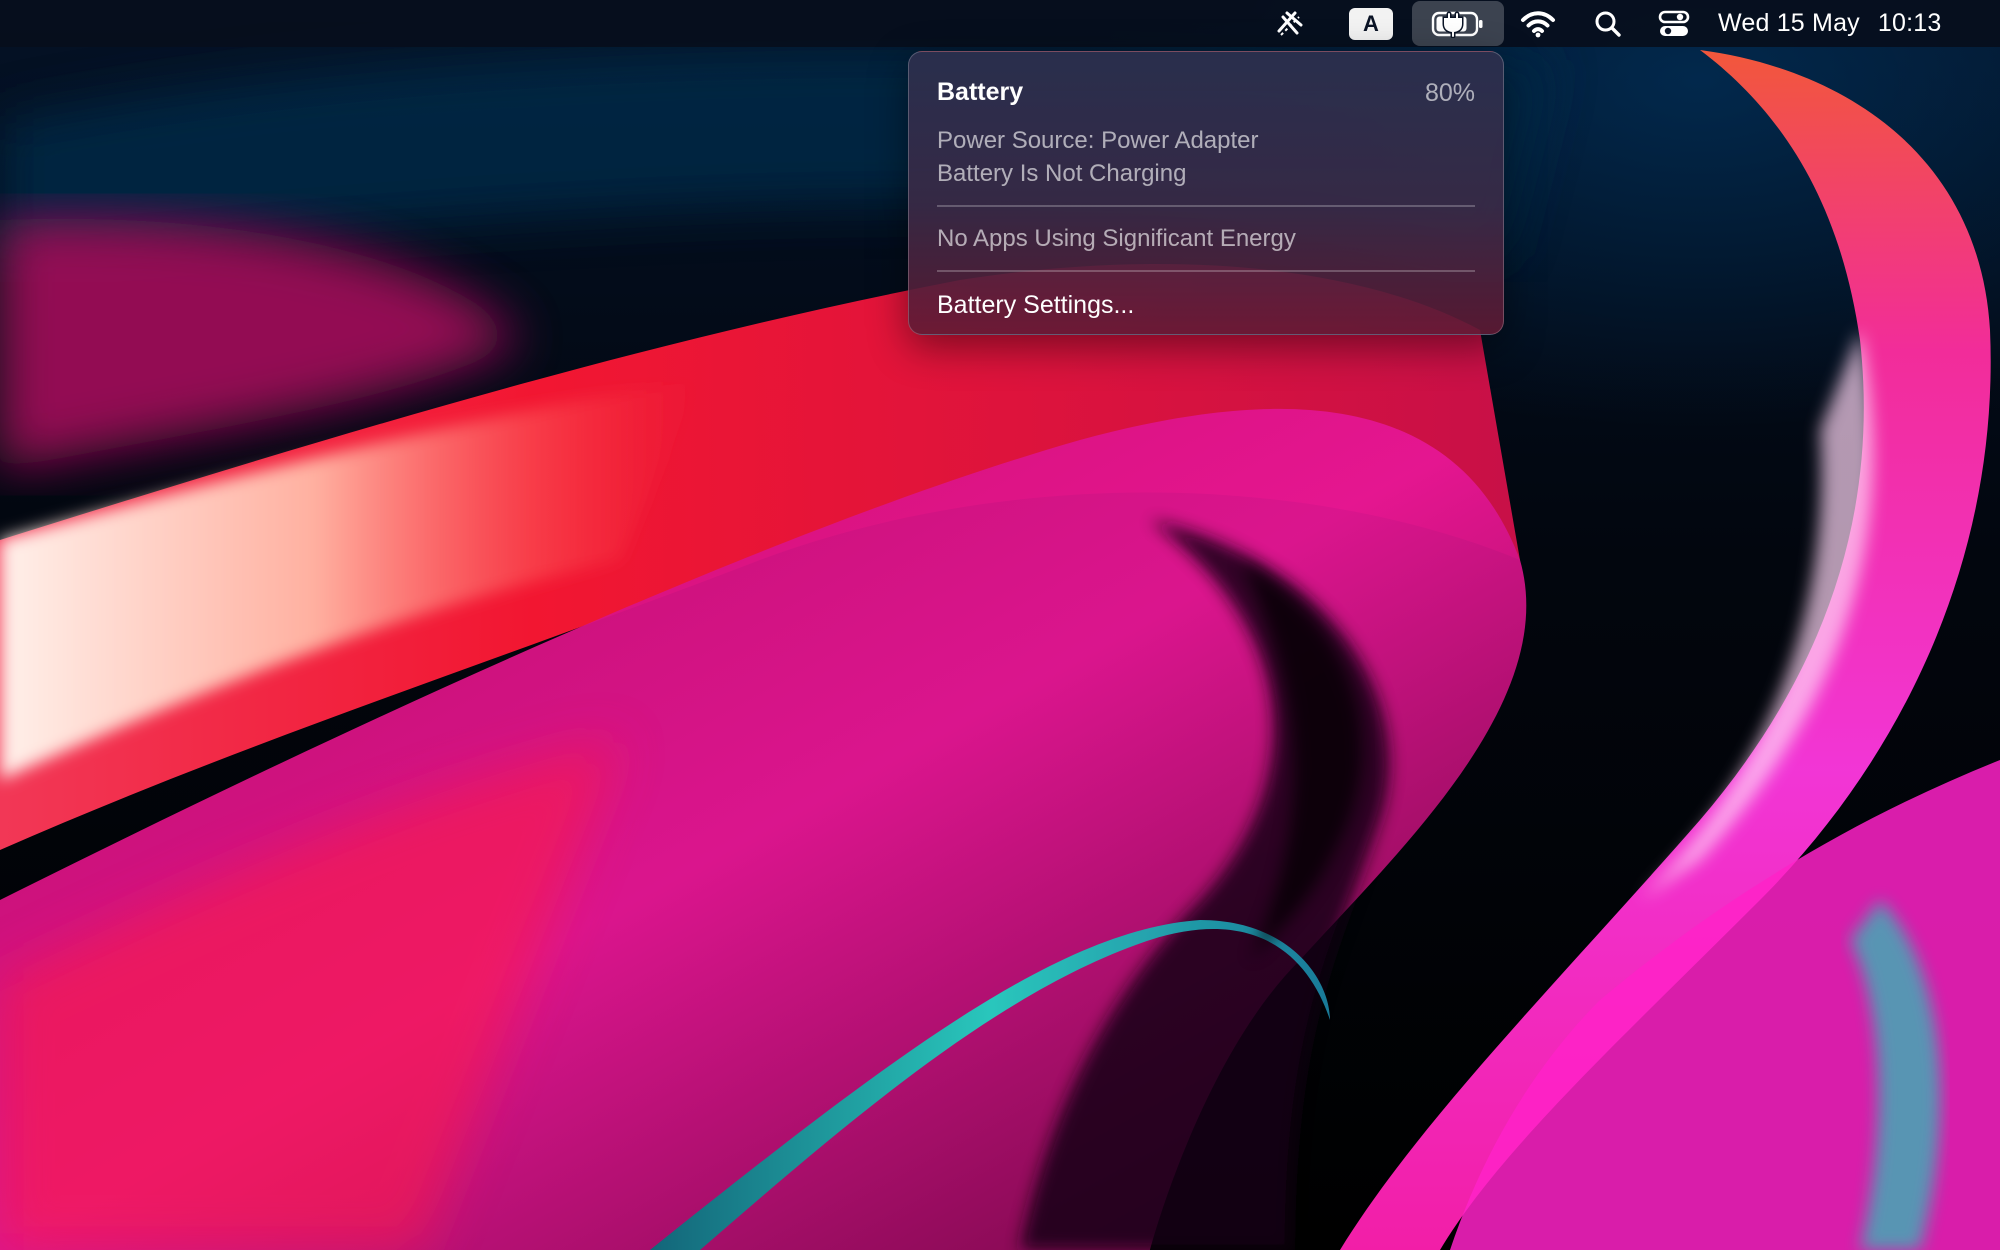  Describe the element at coordinates (1909, 23) in the screenshot. I see `clock-time: 10:13` at that location.